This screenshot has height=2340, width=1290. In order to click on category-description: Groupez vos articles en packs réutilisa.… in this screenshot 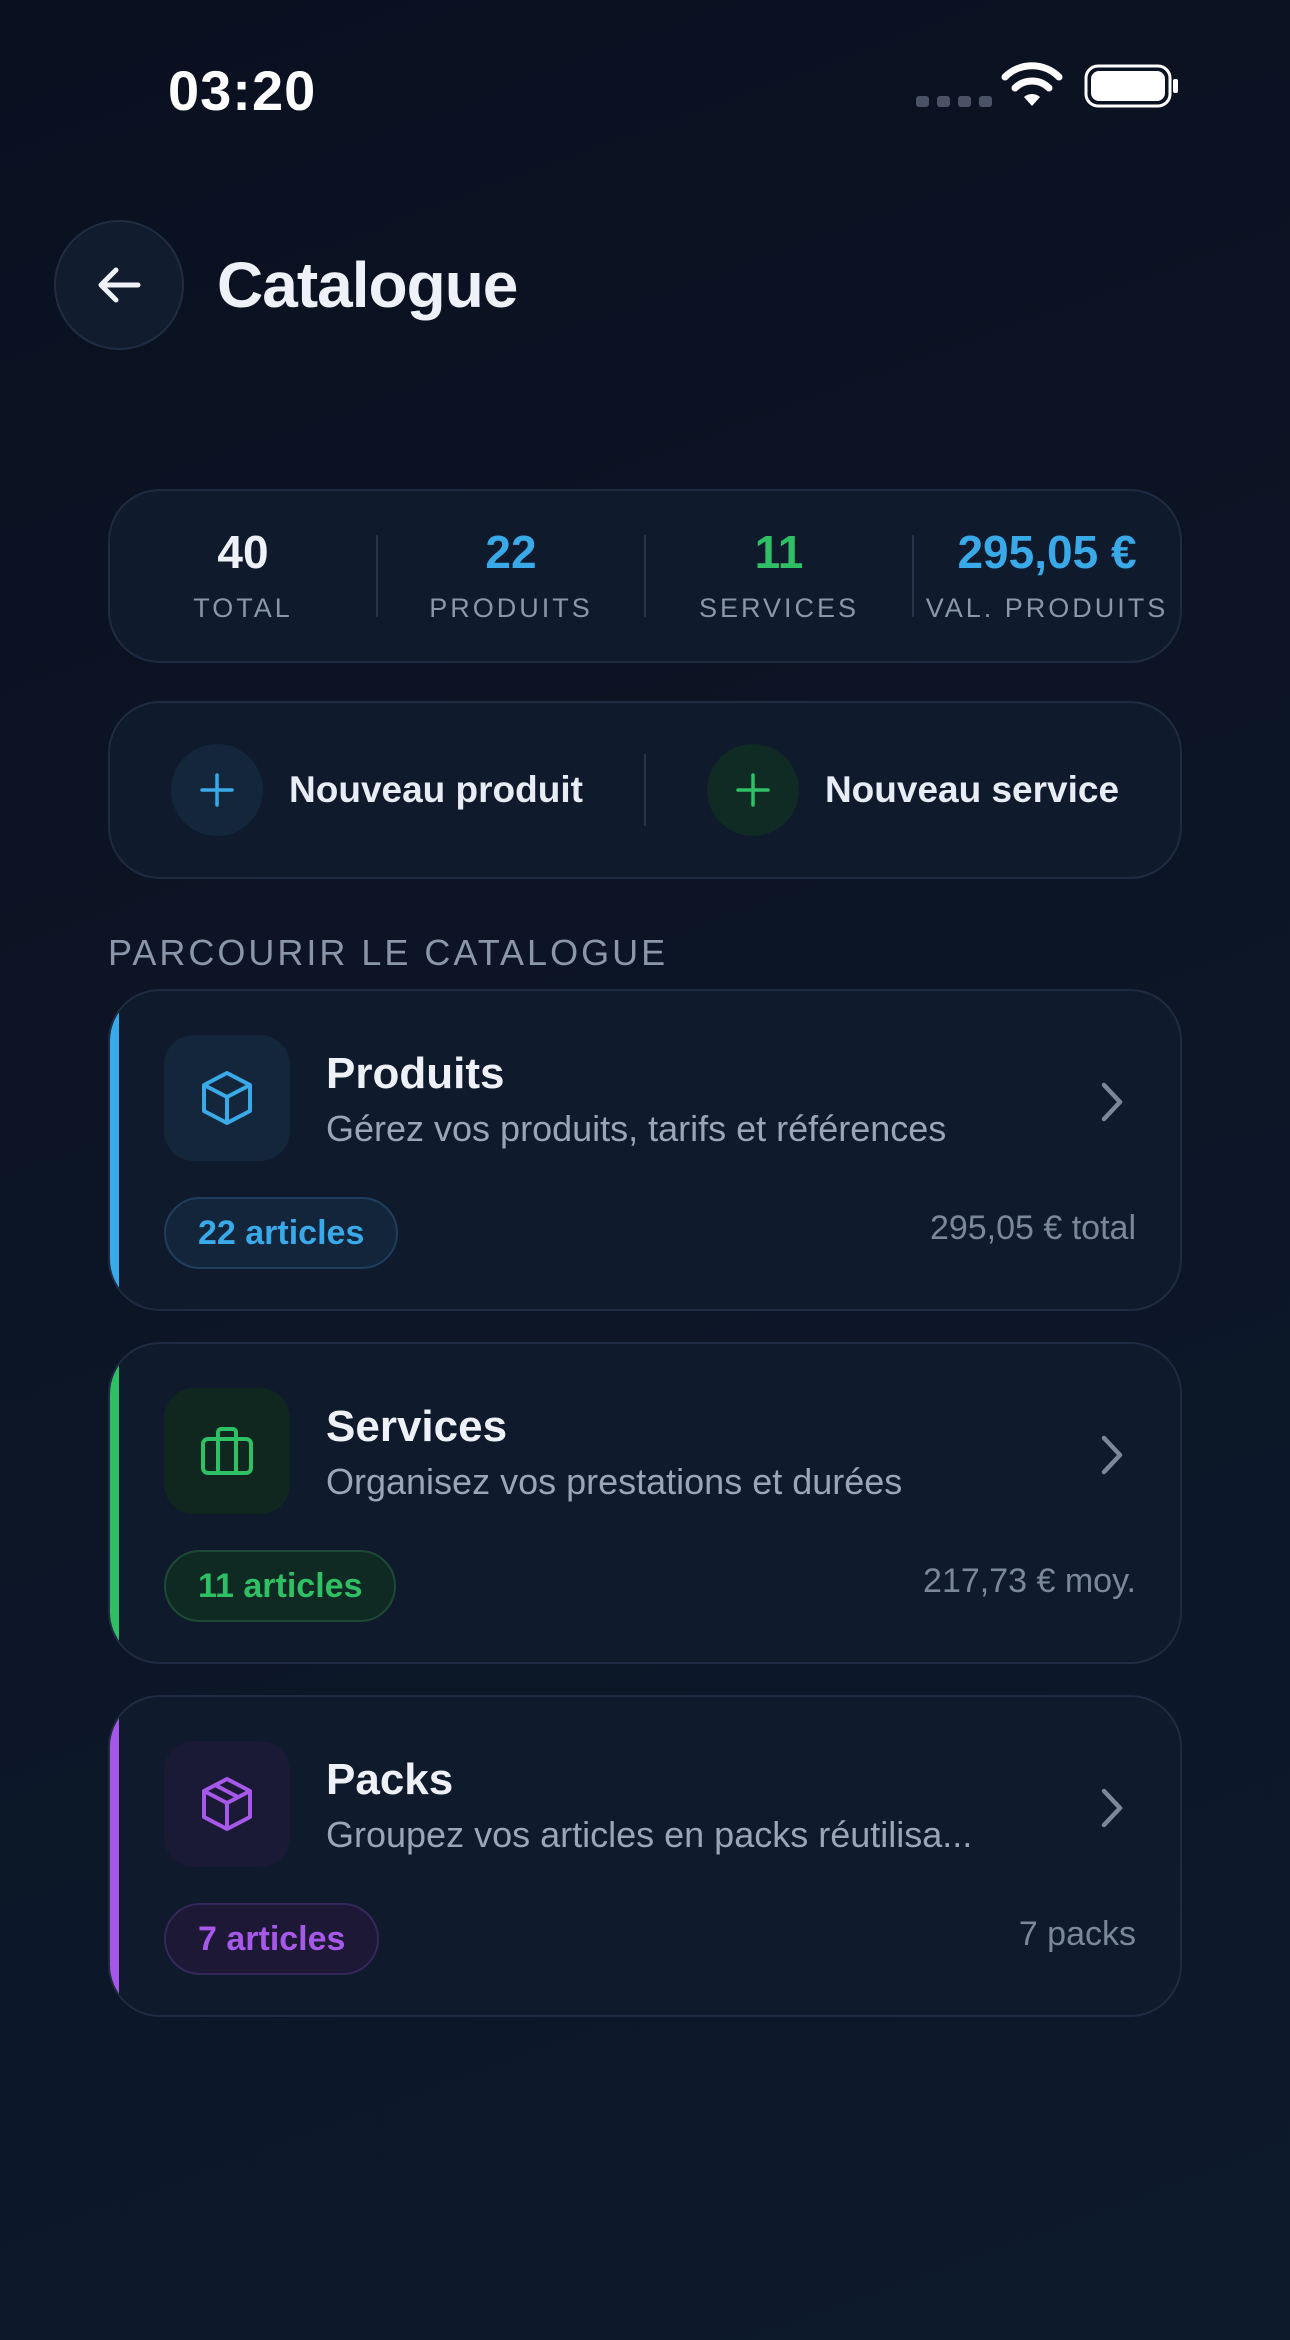, I will do `click(649, 1834)`.